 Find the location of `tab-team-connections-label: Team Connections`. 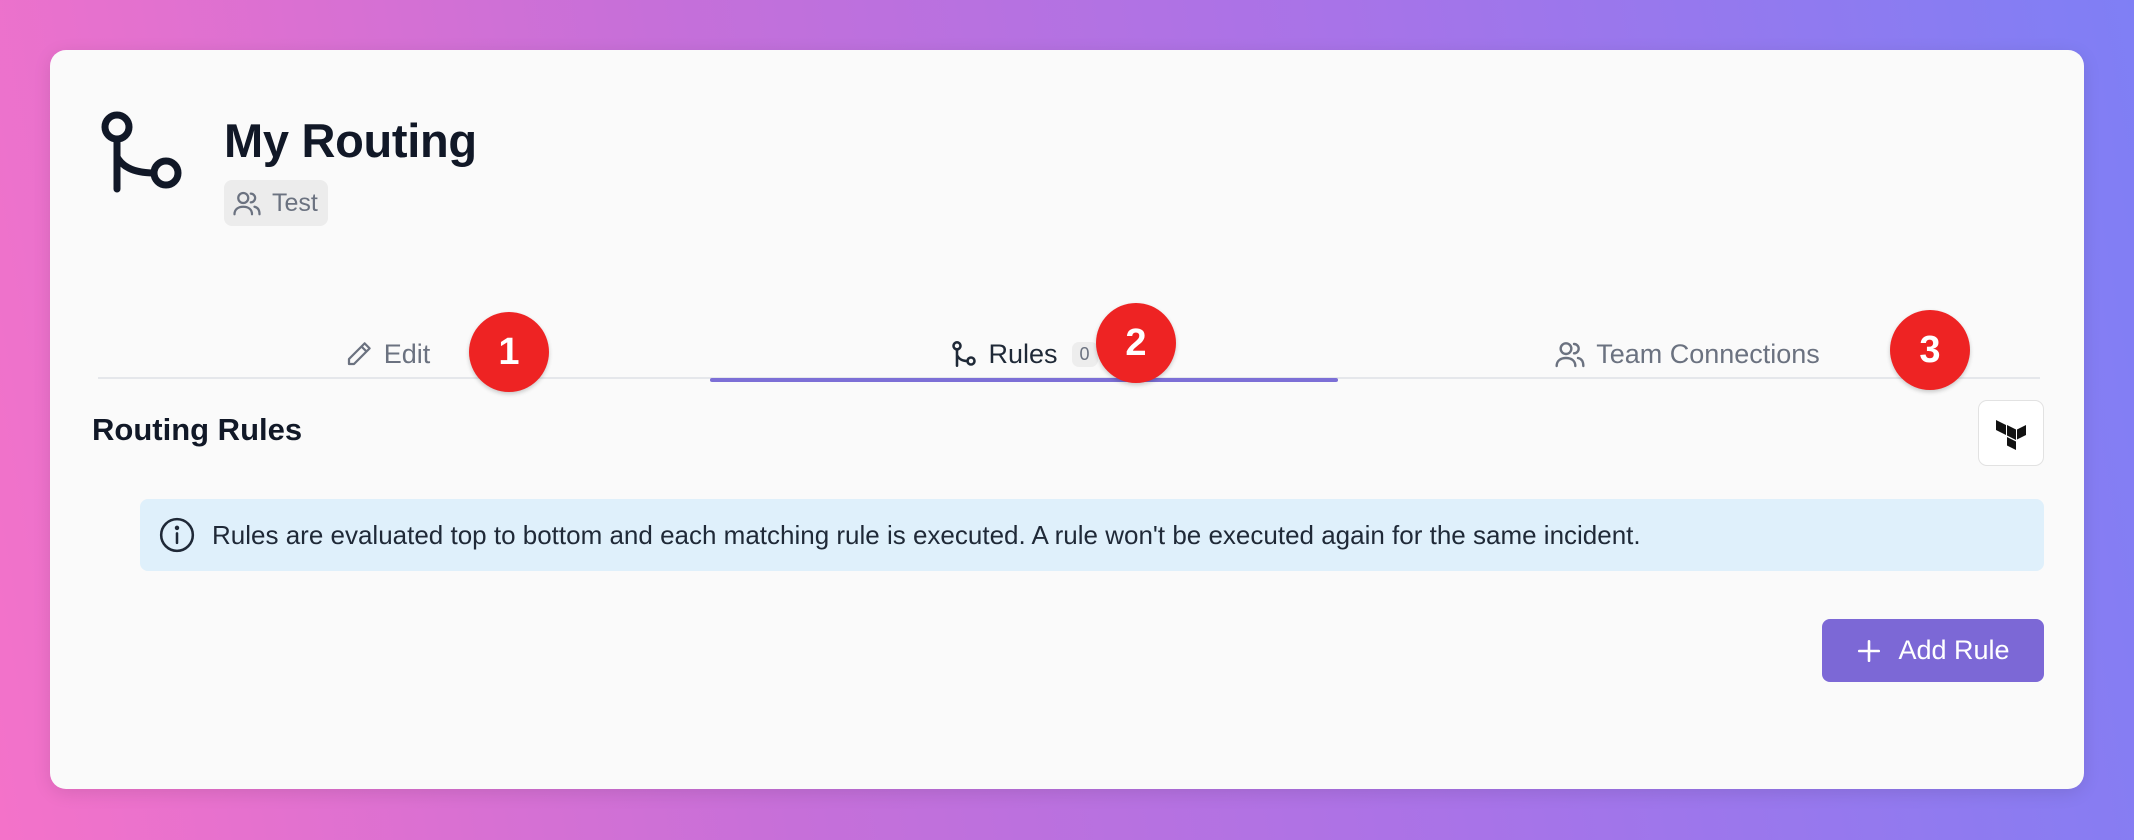

tab-team-connections-label: Team Connections is located at coordinates (1708, 353).